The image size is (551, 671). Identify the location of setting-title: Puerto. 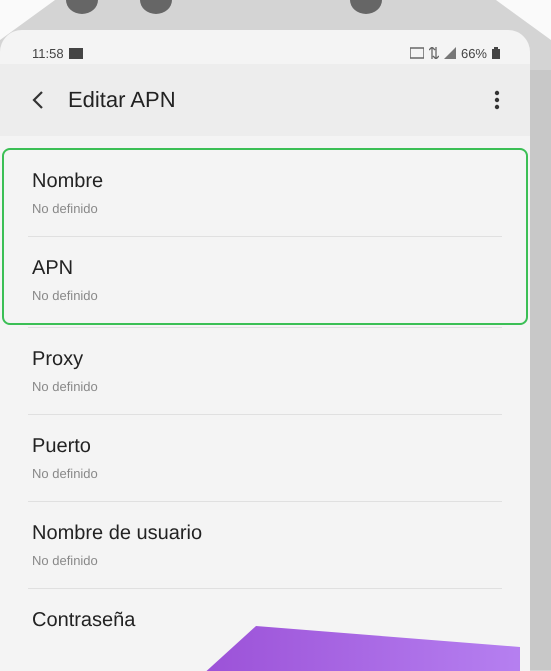
(61, 446).